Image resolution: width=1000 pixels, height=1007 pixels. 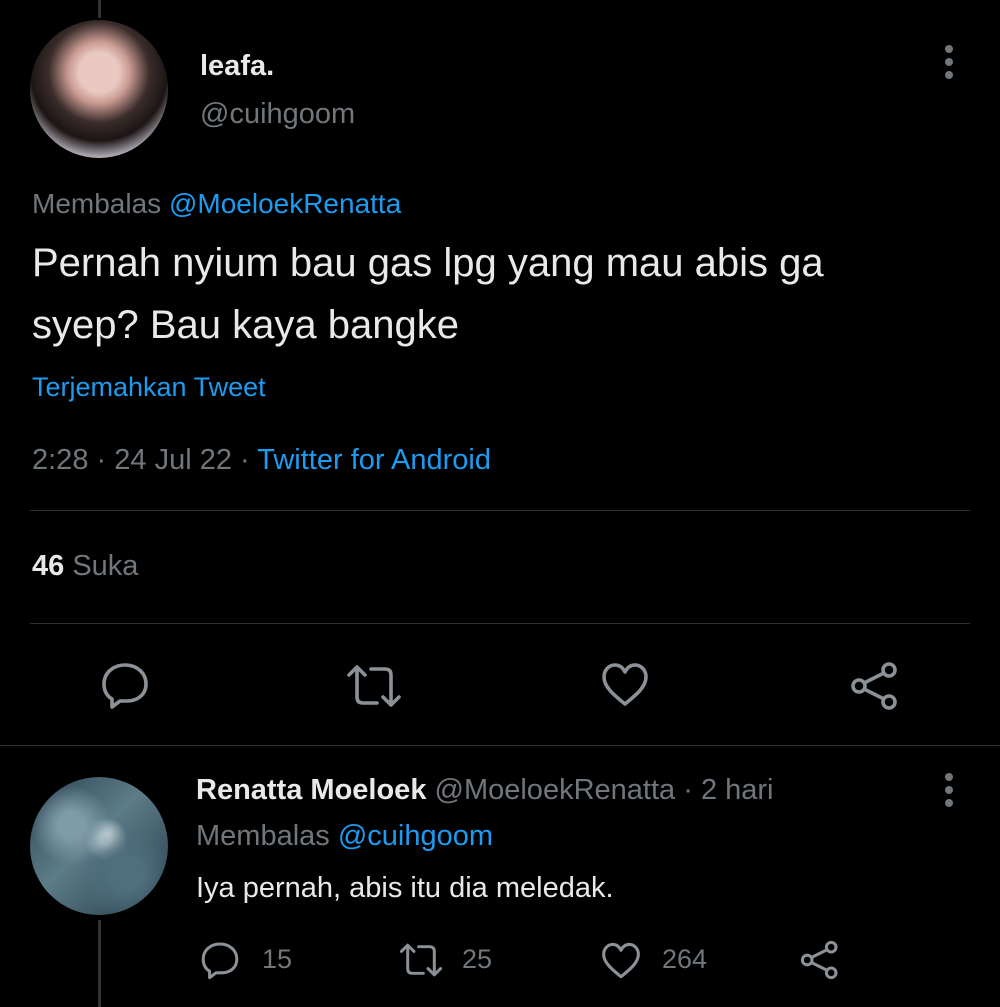 What do you see at coordinates (477, 959) in the screenshot?
I see `retweet-count: 25` at bounding box center [477, 959].